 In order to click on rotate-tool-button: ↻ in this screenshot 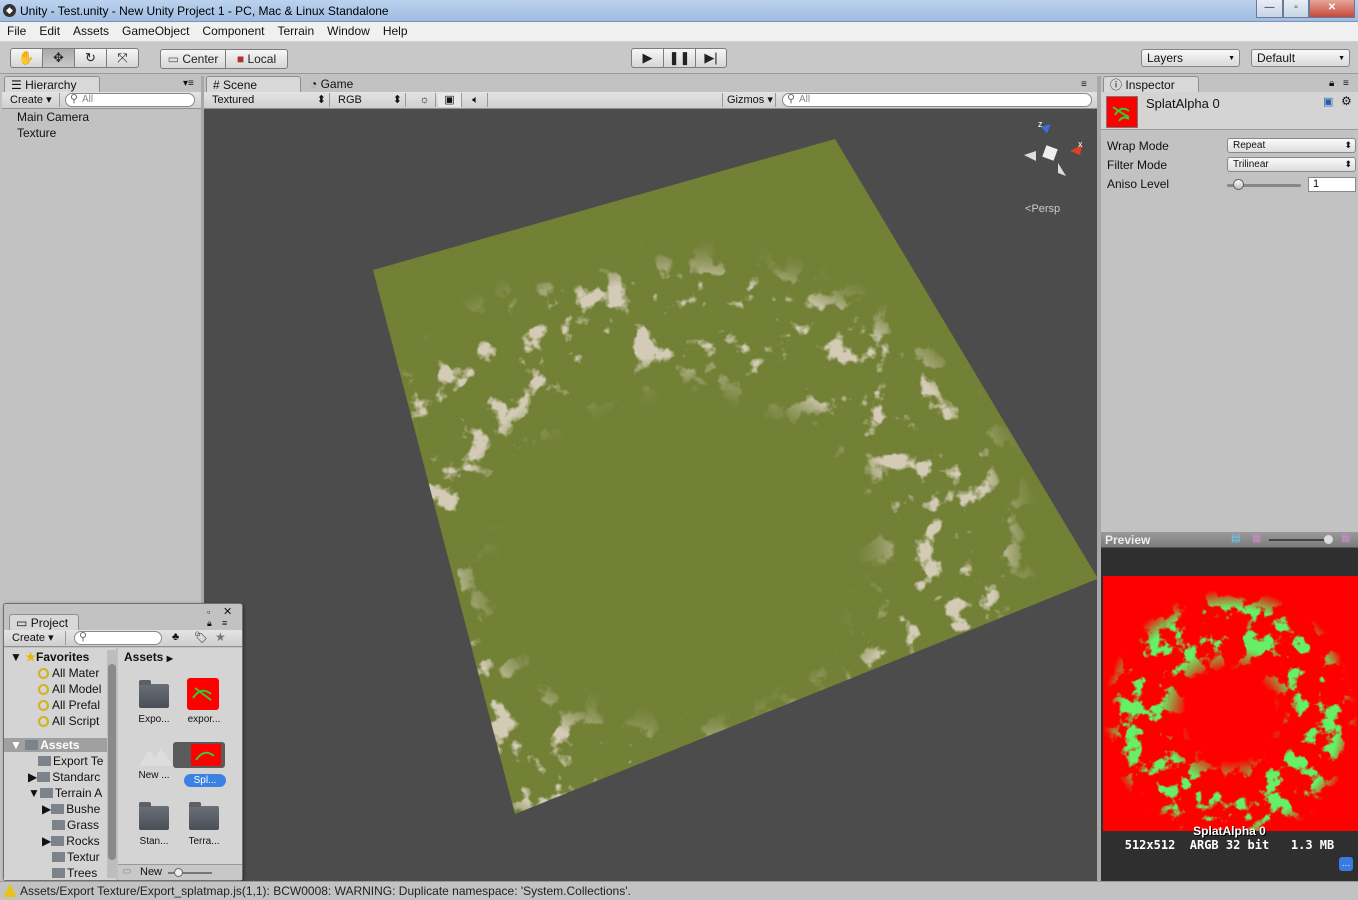, I will do `click(90, 58)`.